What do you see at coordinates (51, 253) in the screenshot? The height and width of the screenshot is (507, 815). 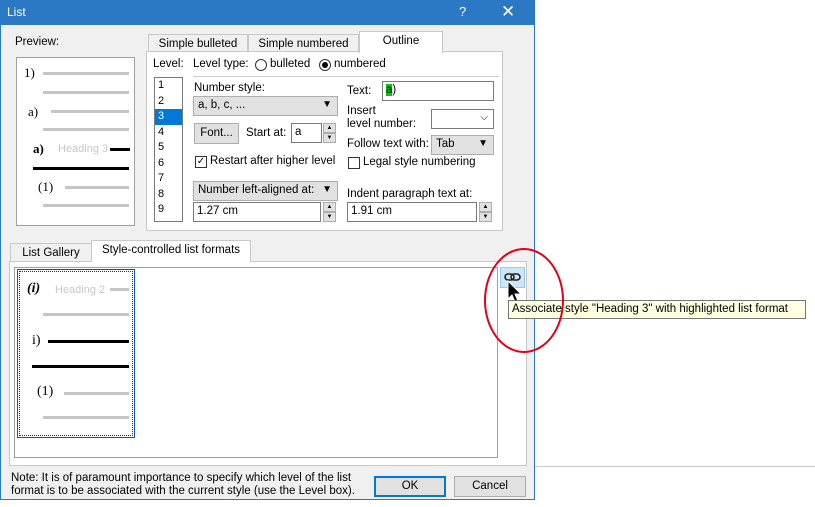 I see `tab-list-gallery: List Gallery` at bounding box center [51, 253].